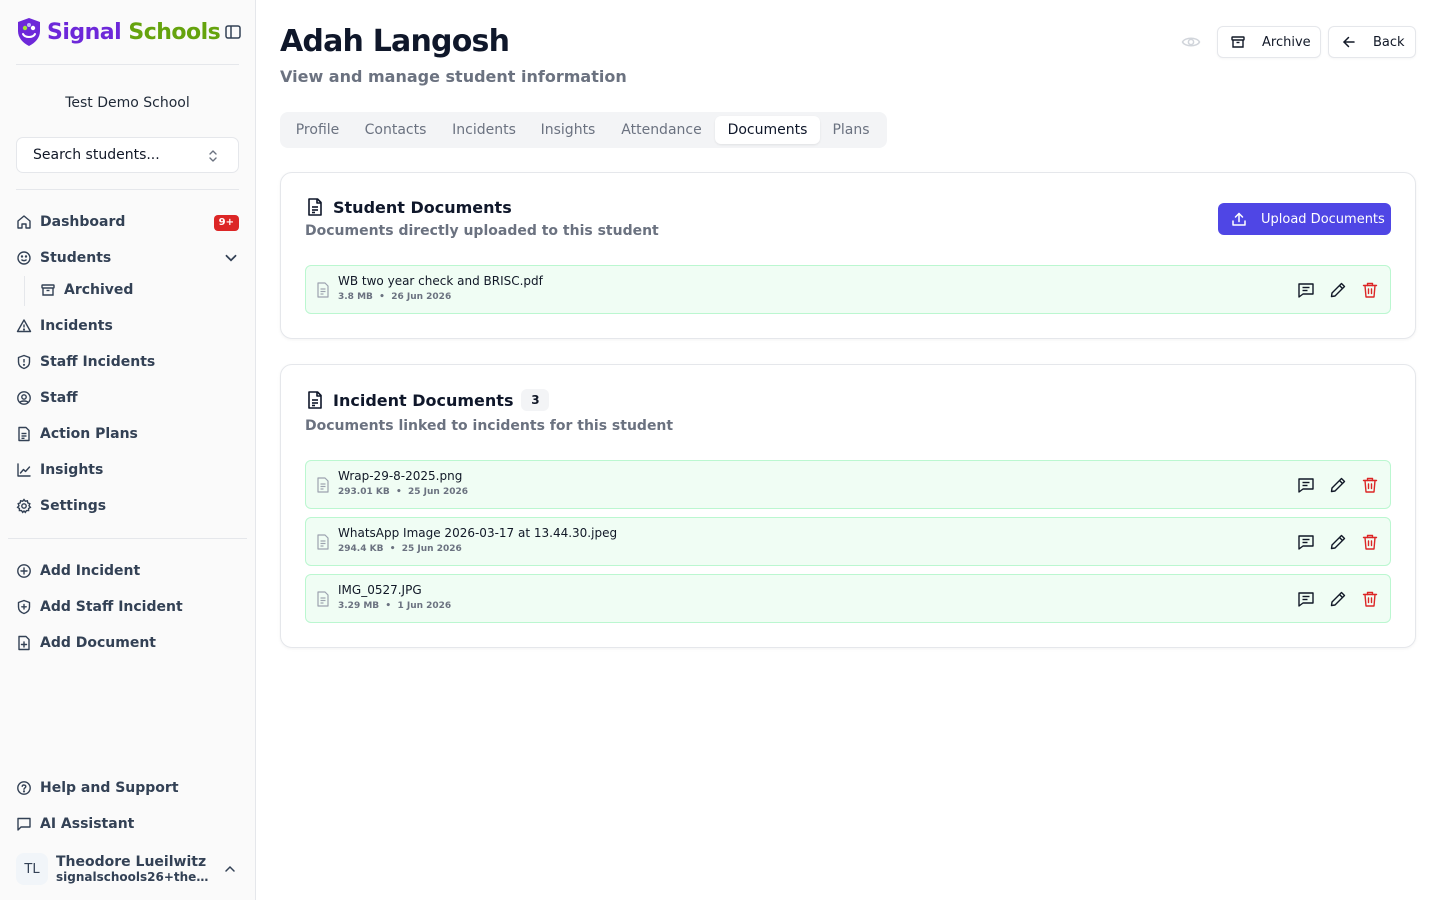  What do you see at coordinates (131, 862) in the screenshot?
I see `user-name: Theodore Lueilwitz` at bounding box center [131, 862].